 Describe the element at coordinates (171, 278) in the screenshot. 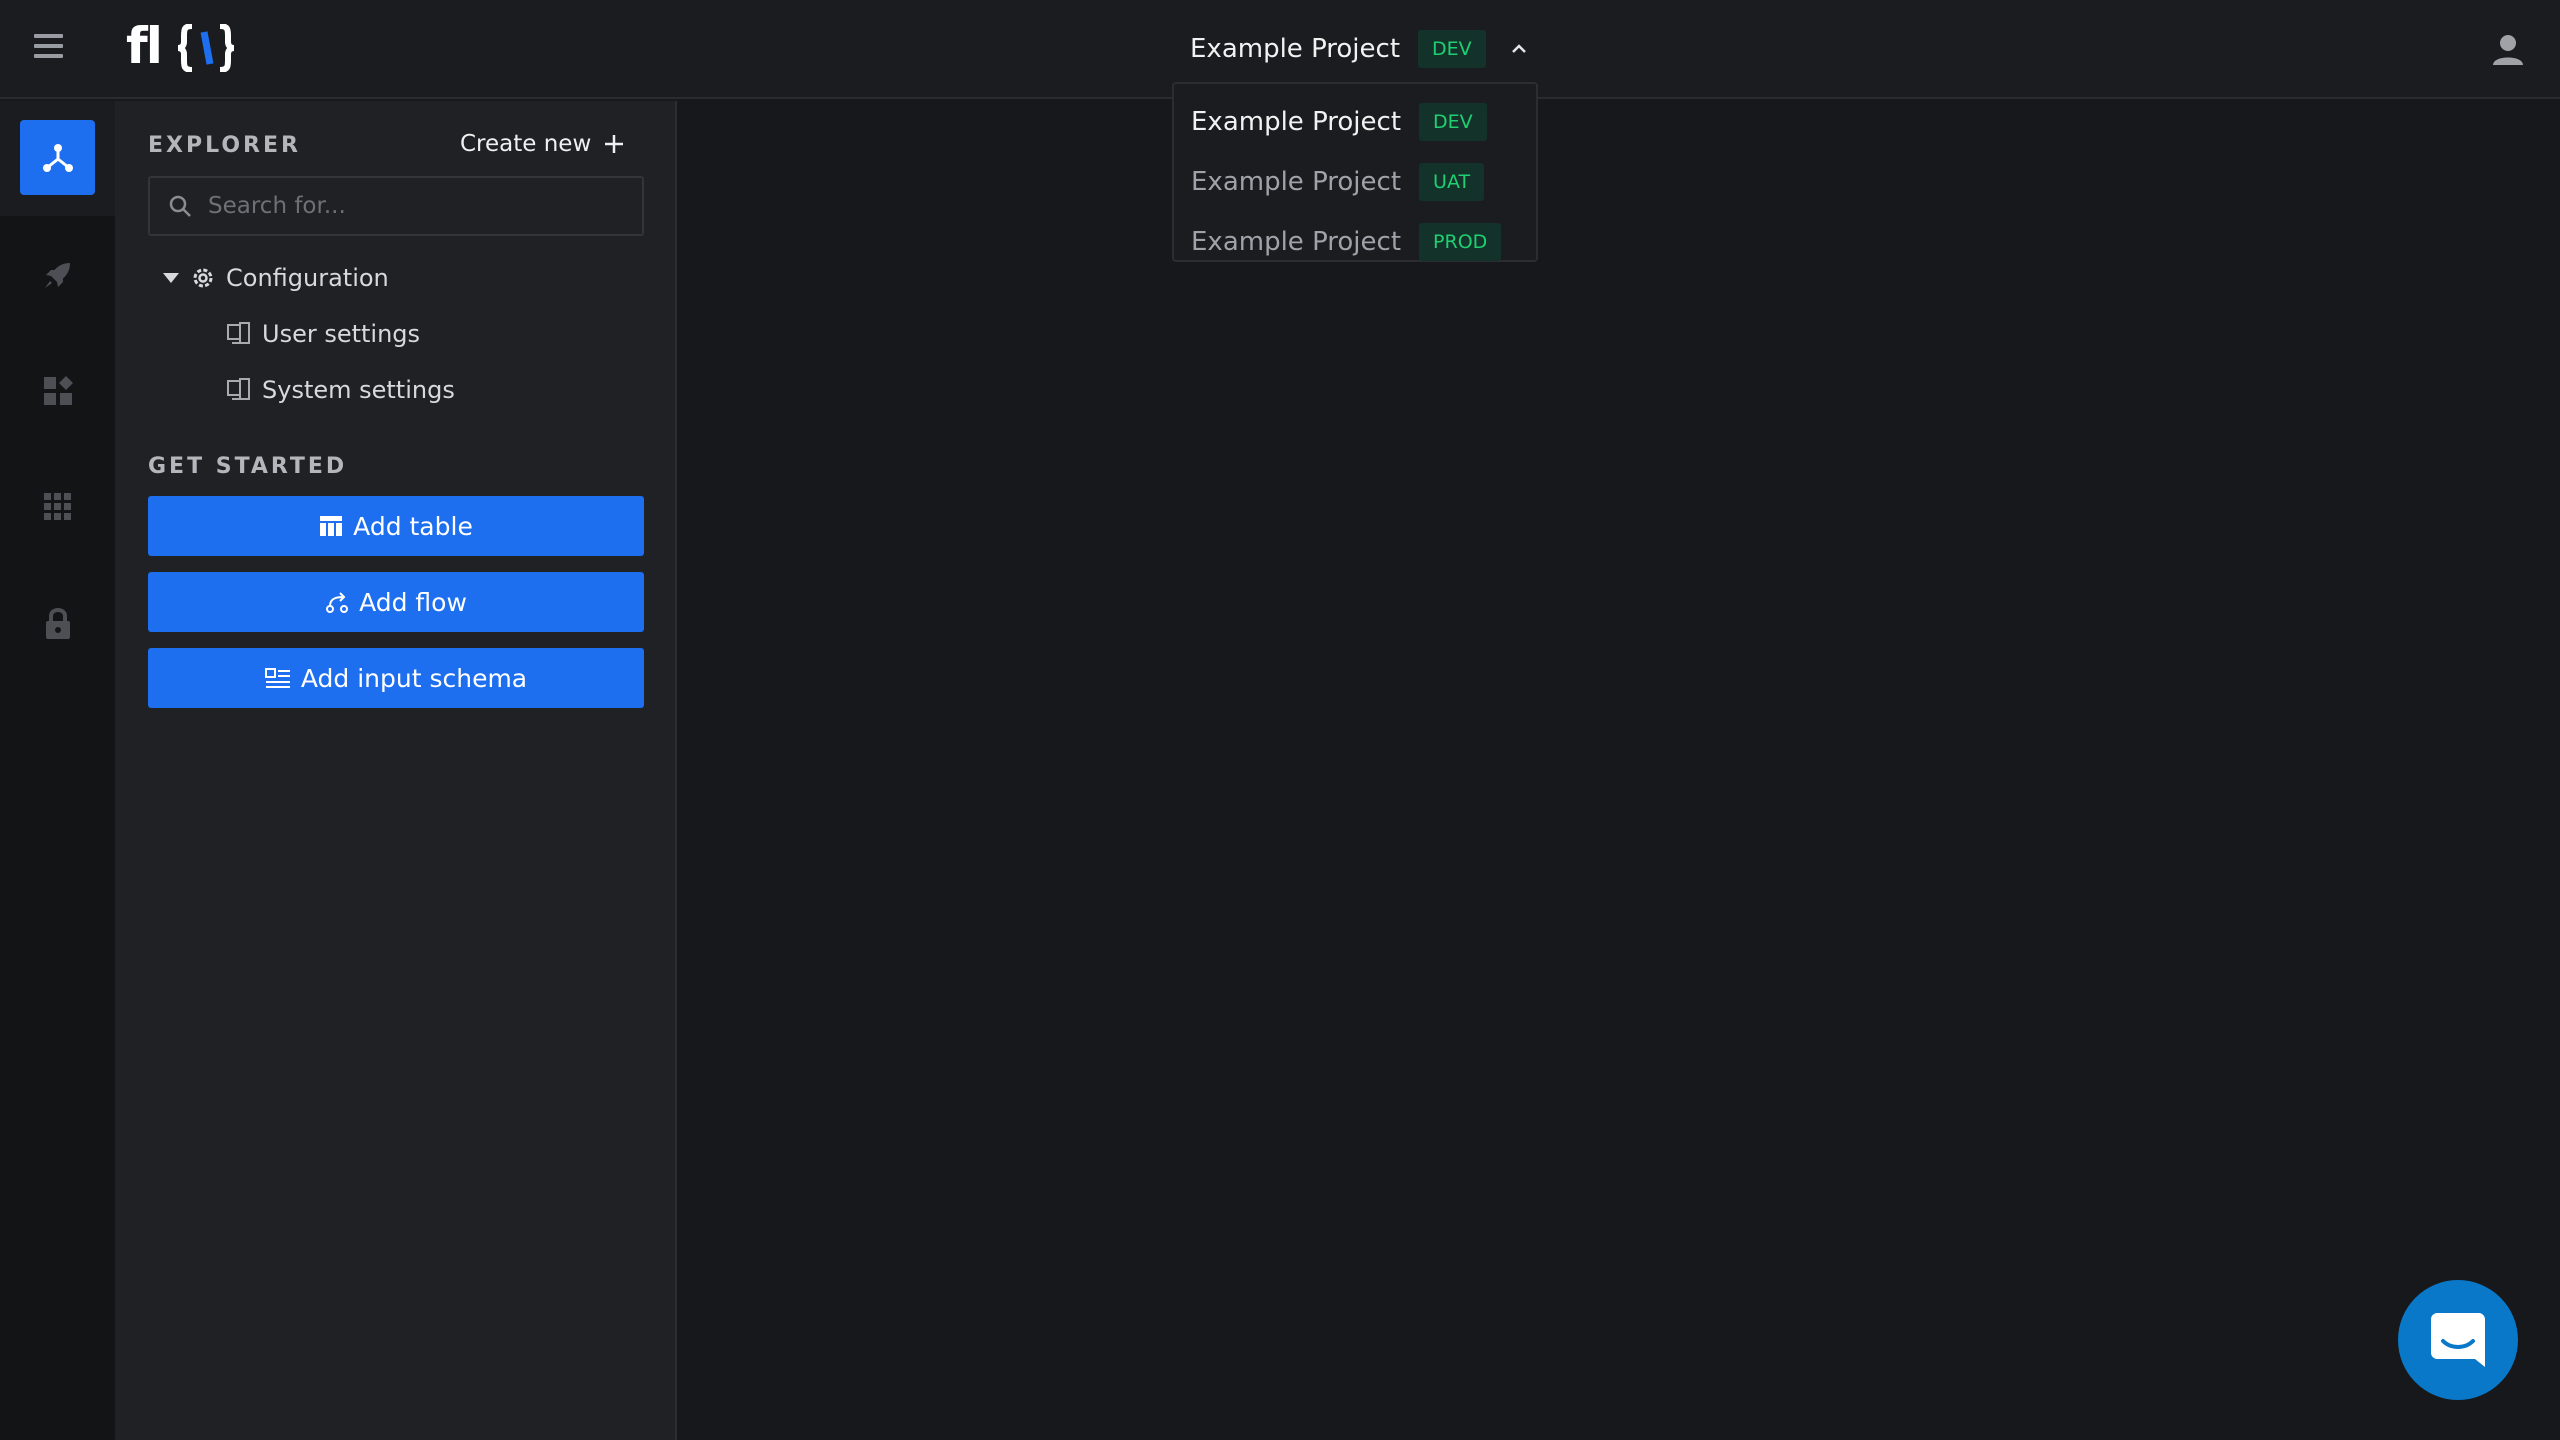

I see `caret-down-icon` at that location.